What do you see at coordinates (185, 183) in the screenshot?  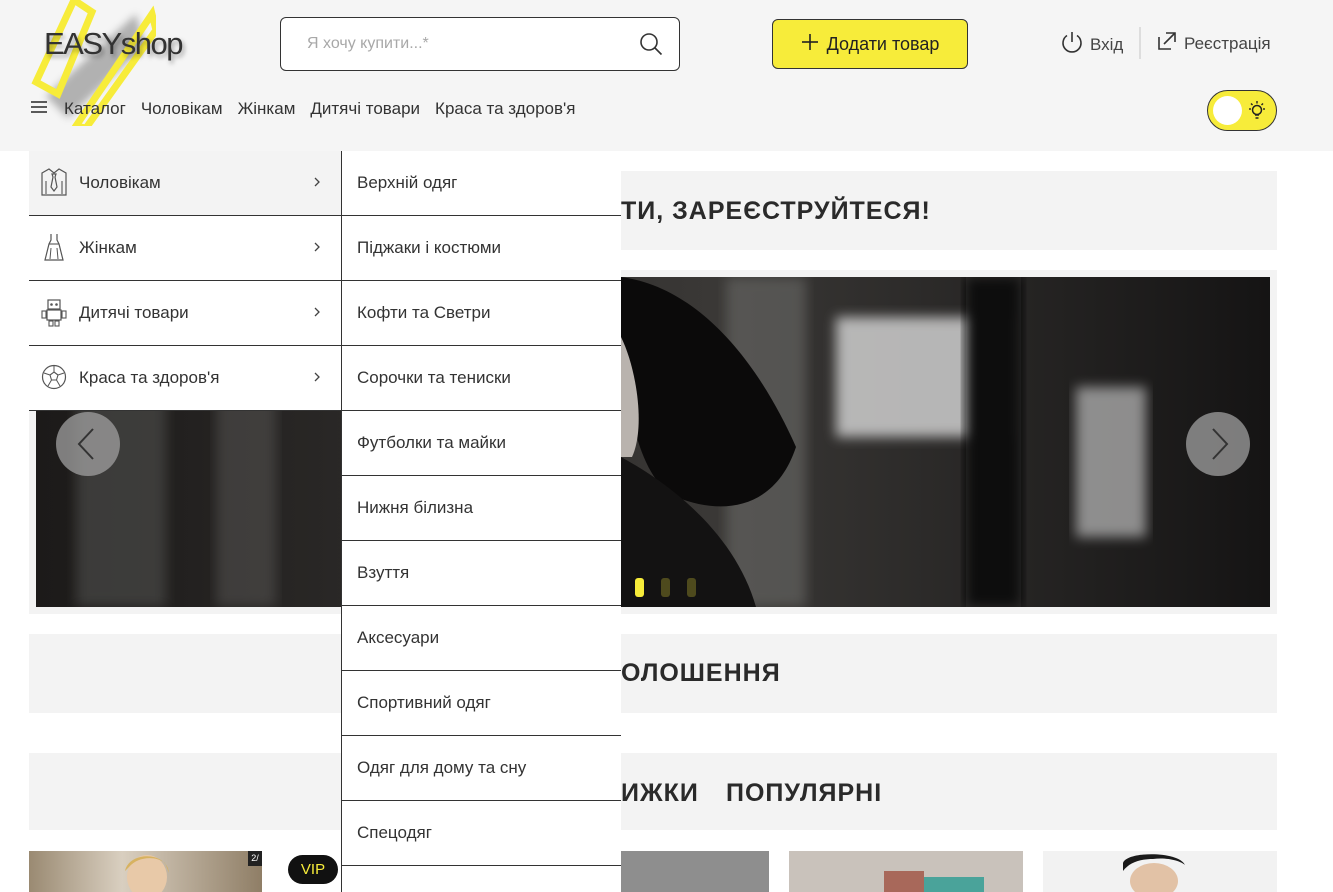 I see `category-item-men: Чоловікам` at bounding box center [185, 183].